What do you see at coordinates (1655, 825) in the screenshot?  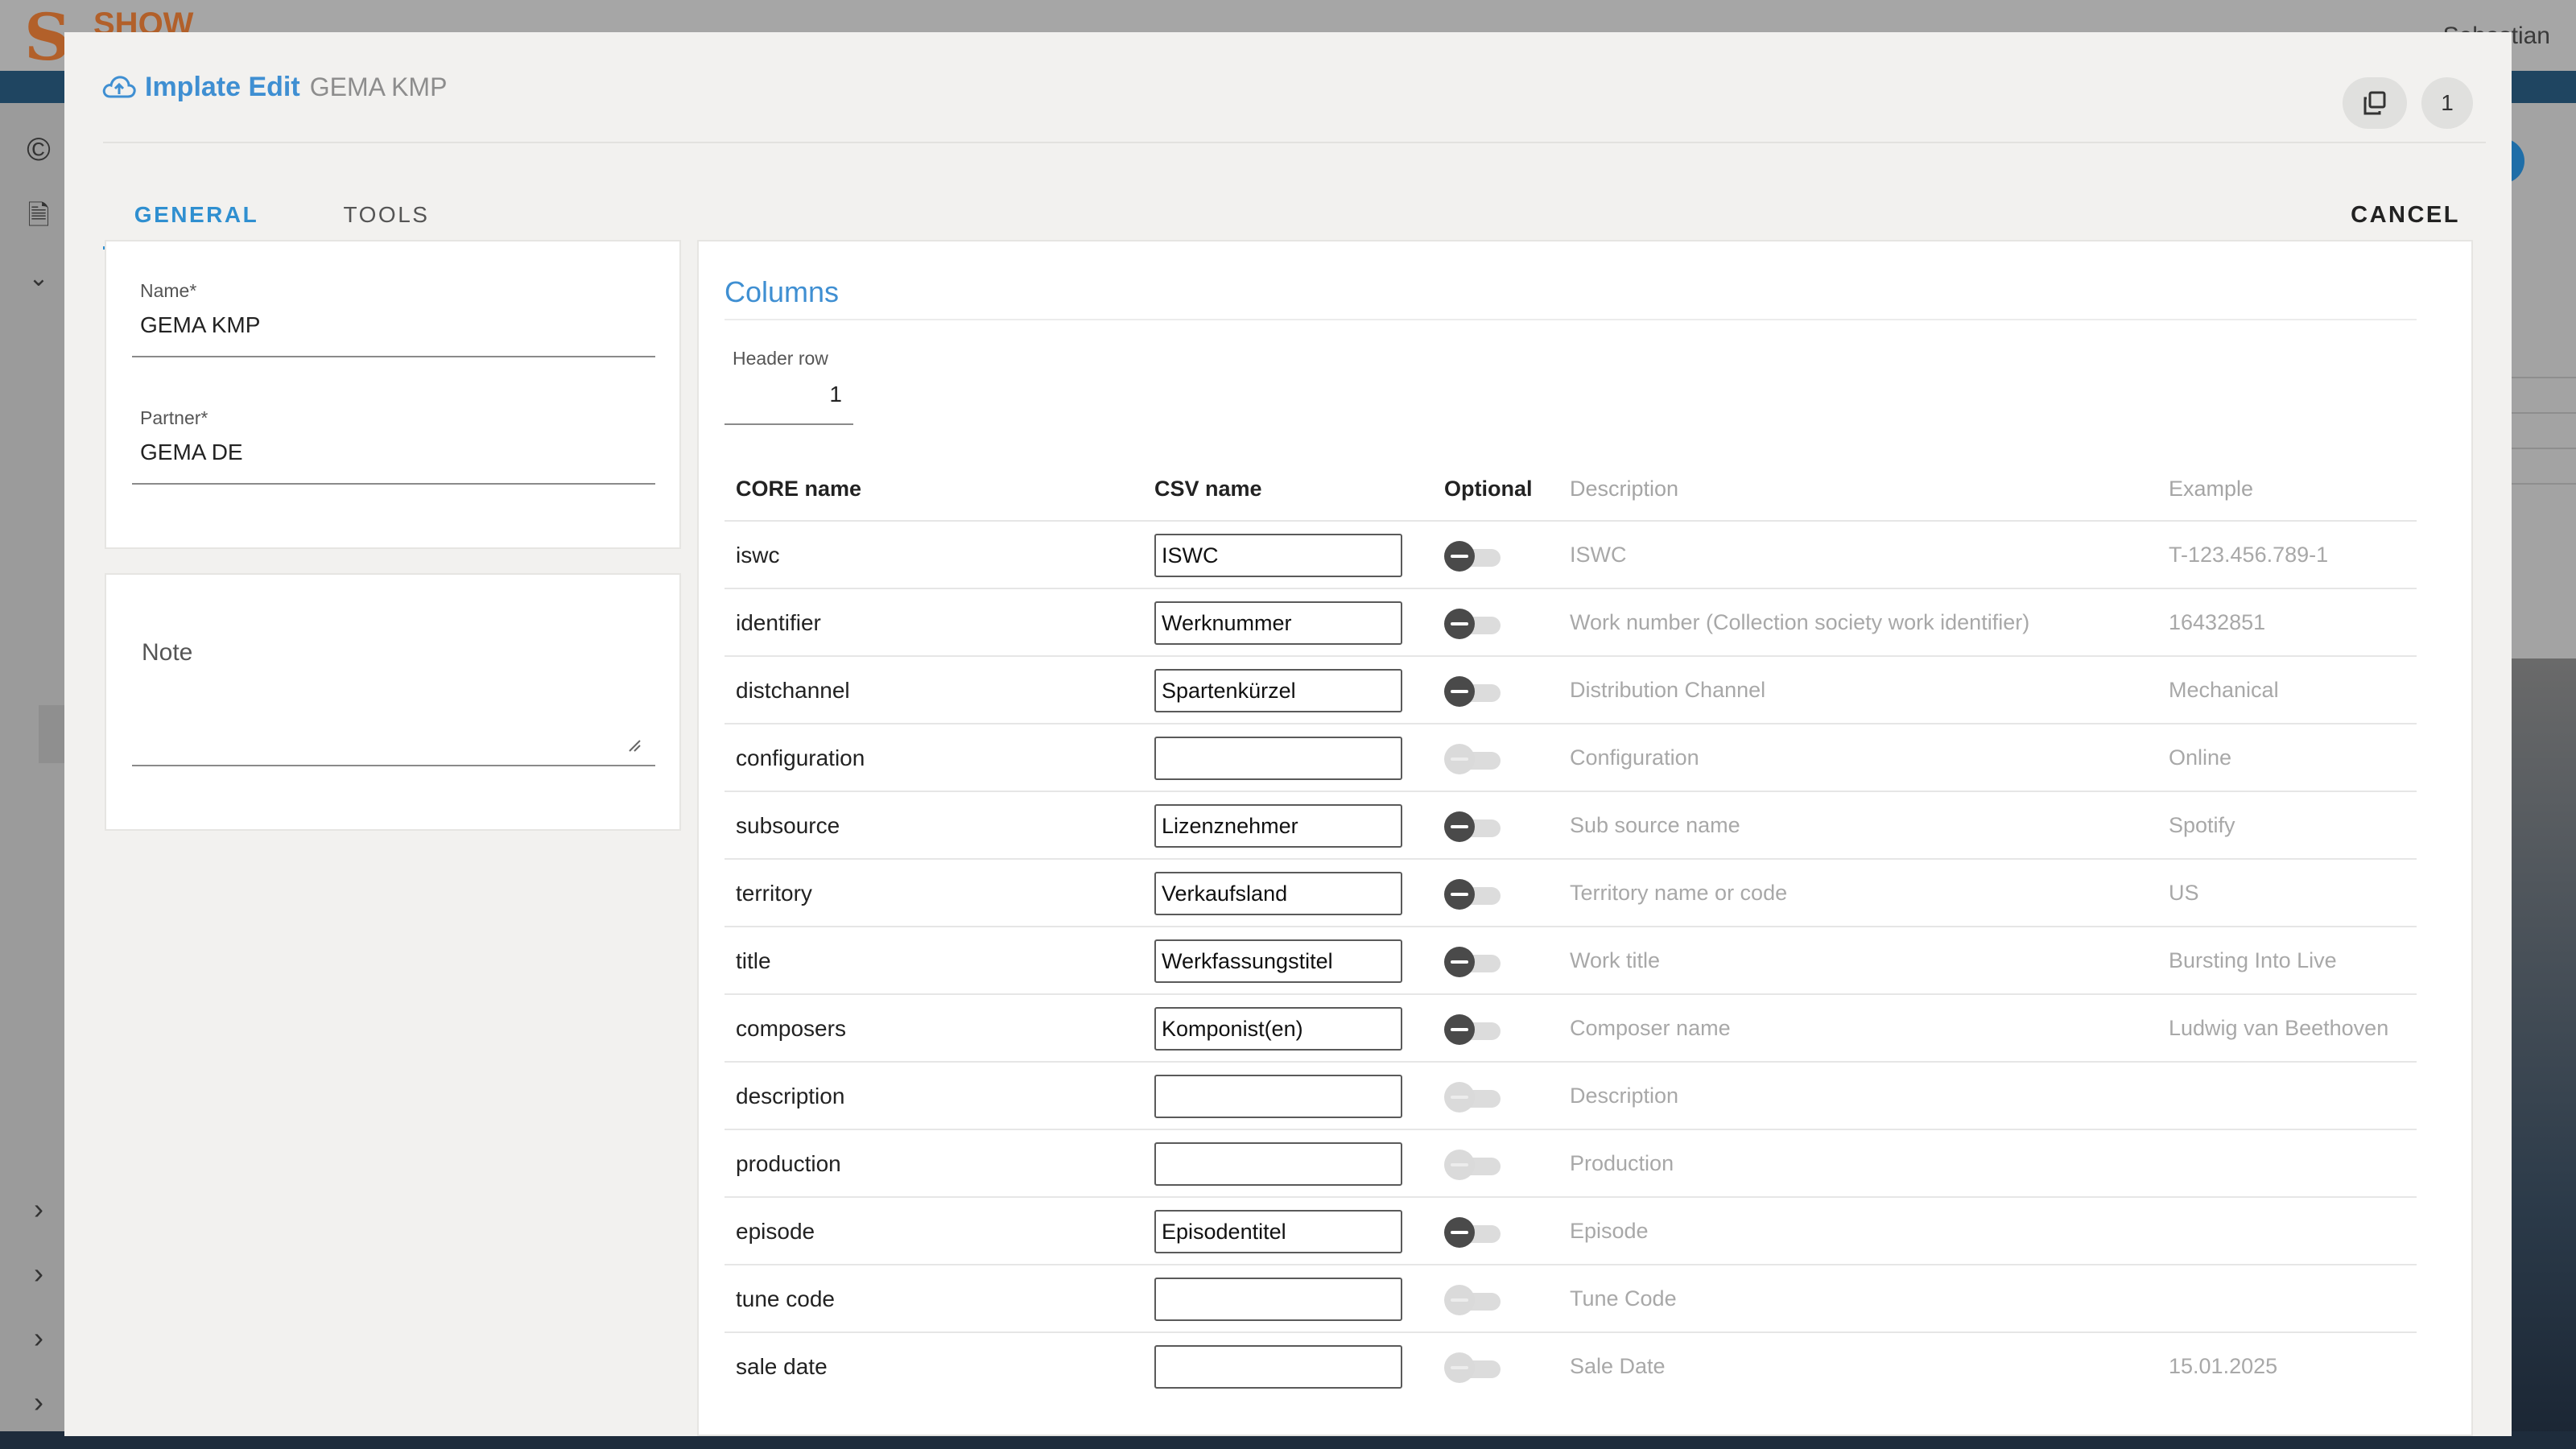 I see `description-text: Sub source name` at bounding box center [1655, 825].